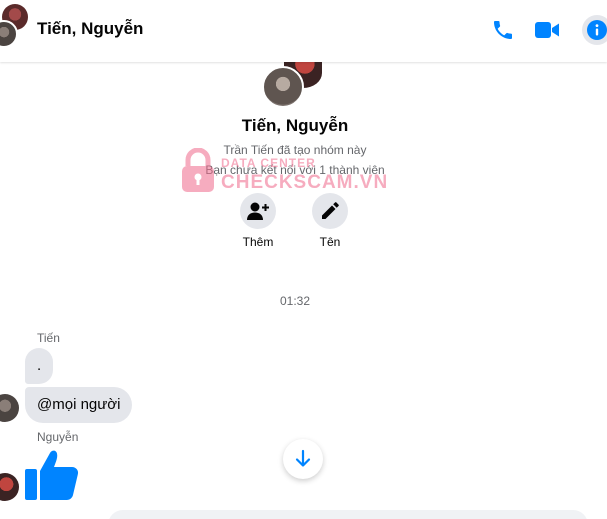  Describe the element at coordinates (547, 30) in the screenshot. I see `video-camera-icon` at that location.